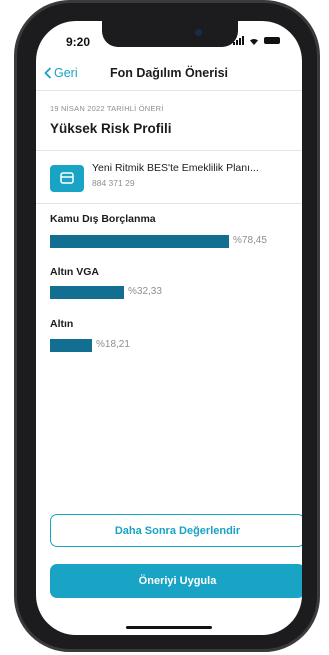 This screenshot has width=329, height=655. What do you see at coordinates (238, 40) in the screenshot?
I see `signal-icon` at bounding box center [238, 40].